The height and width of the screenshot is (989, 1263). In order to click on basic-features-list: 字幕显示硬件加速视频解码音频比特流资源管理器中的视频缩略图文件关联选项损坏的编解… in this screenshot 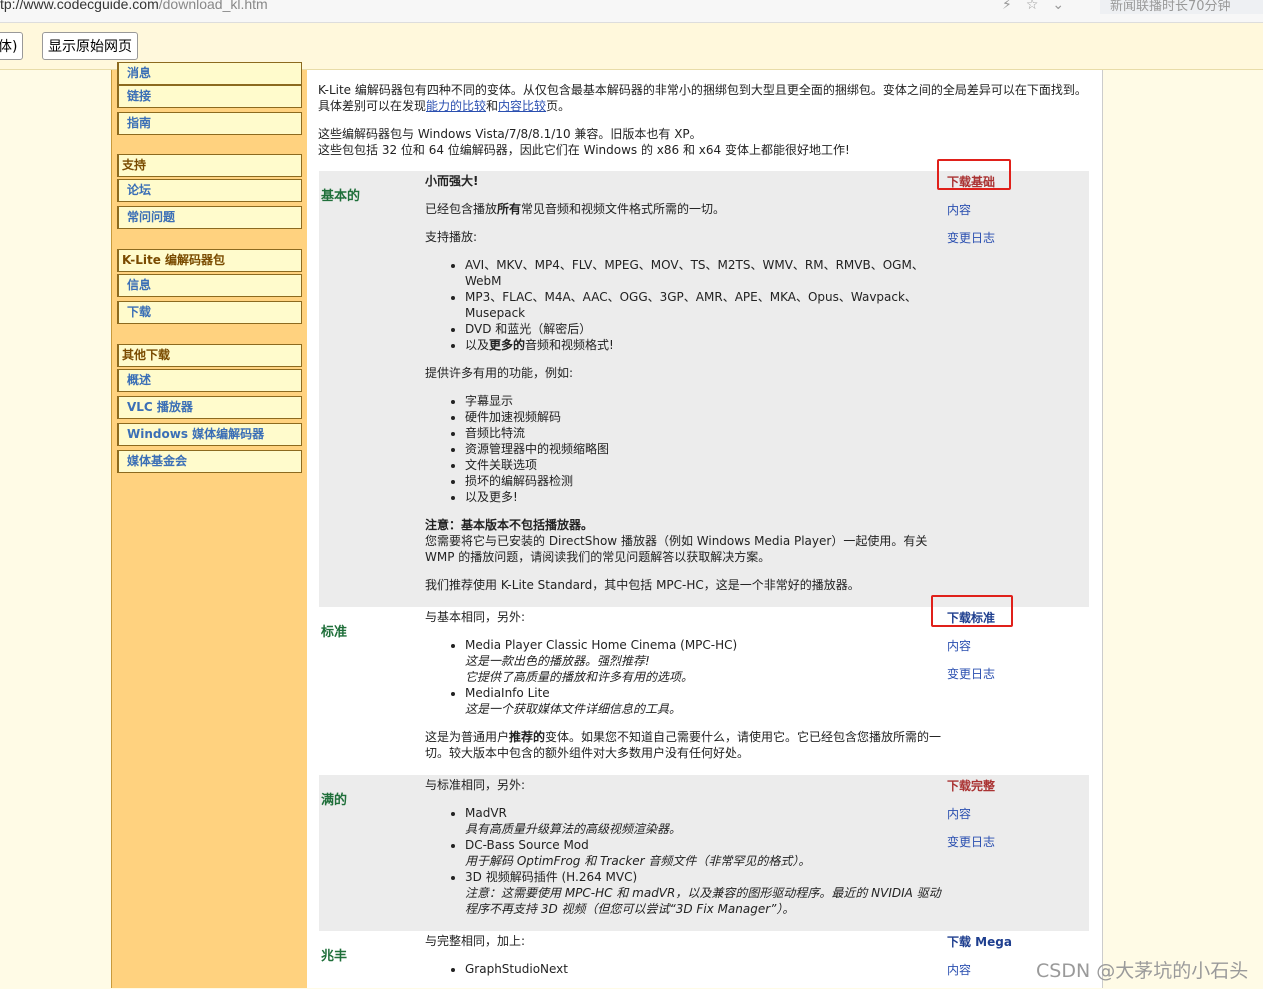, I will do `click(685, 449)`.